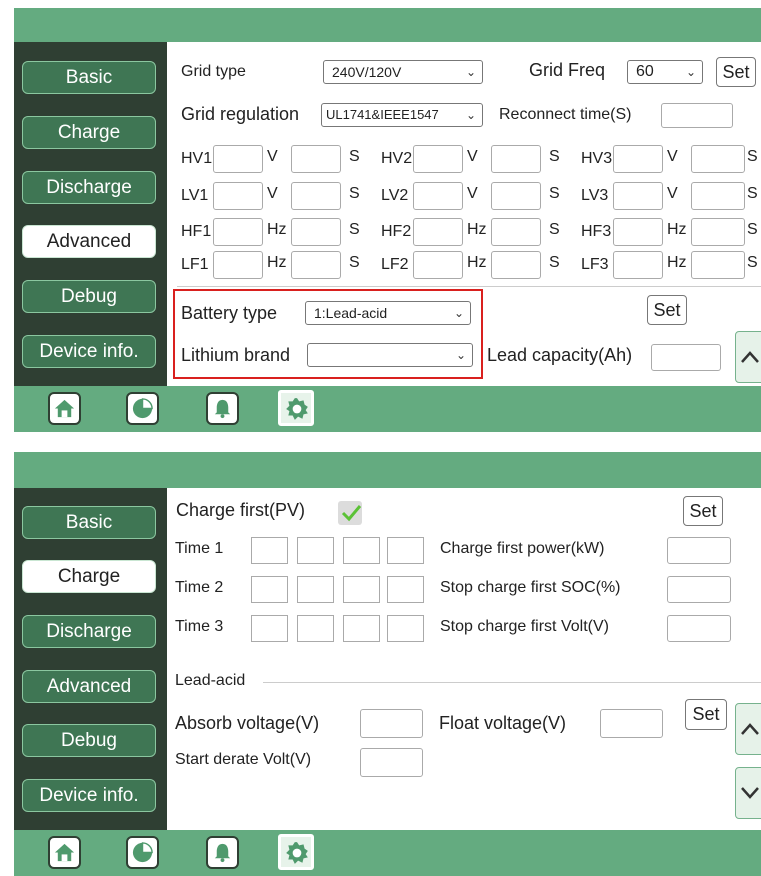 The image size is (761, 876). I want to click on battery-type-select: 1:Lead-acid ⌄, so click(388, 313).